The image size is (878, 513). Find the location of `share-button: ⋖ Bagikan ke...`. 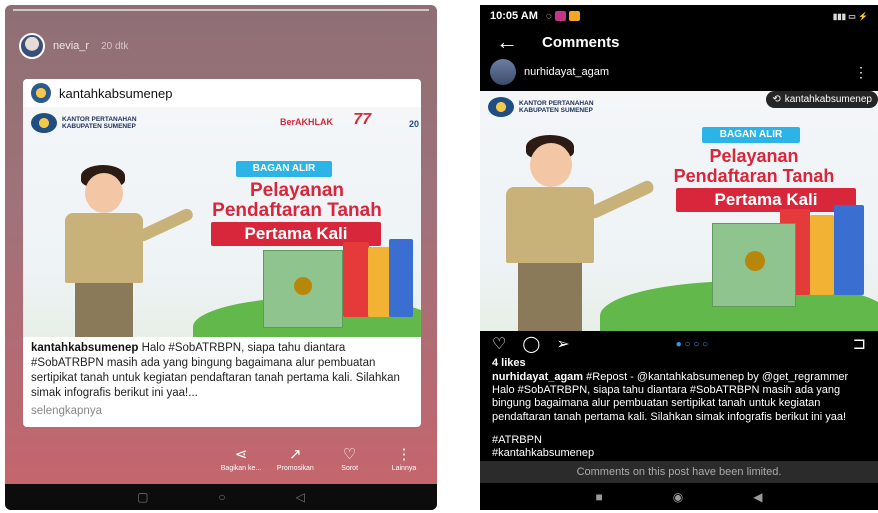

share-button: ⋖ Bagikan ke... is located at coordinates (241, 458).